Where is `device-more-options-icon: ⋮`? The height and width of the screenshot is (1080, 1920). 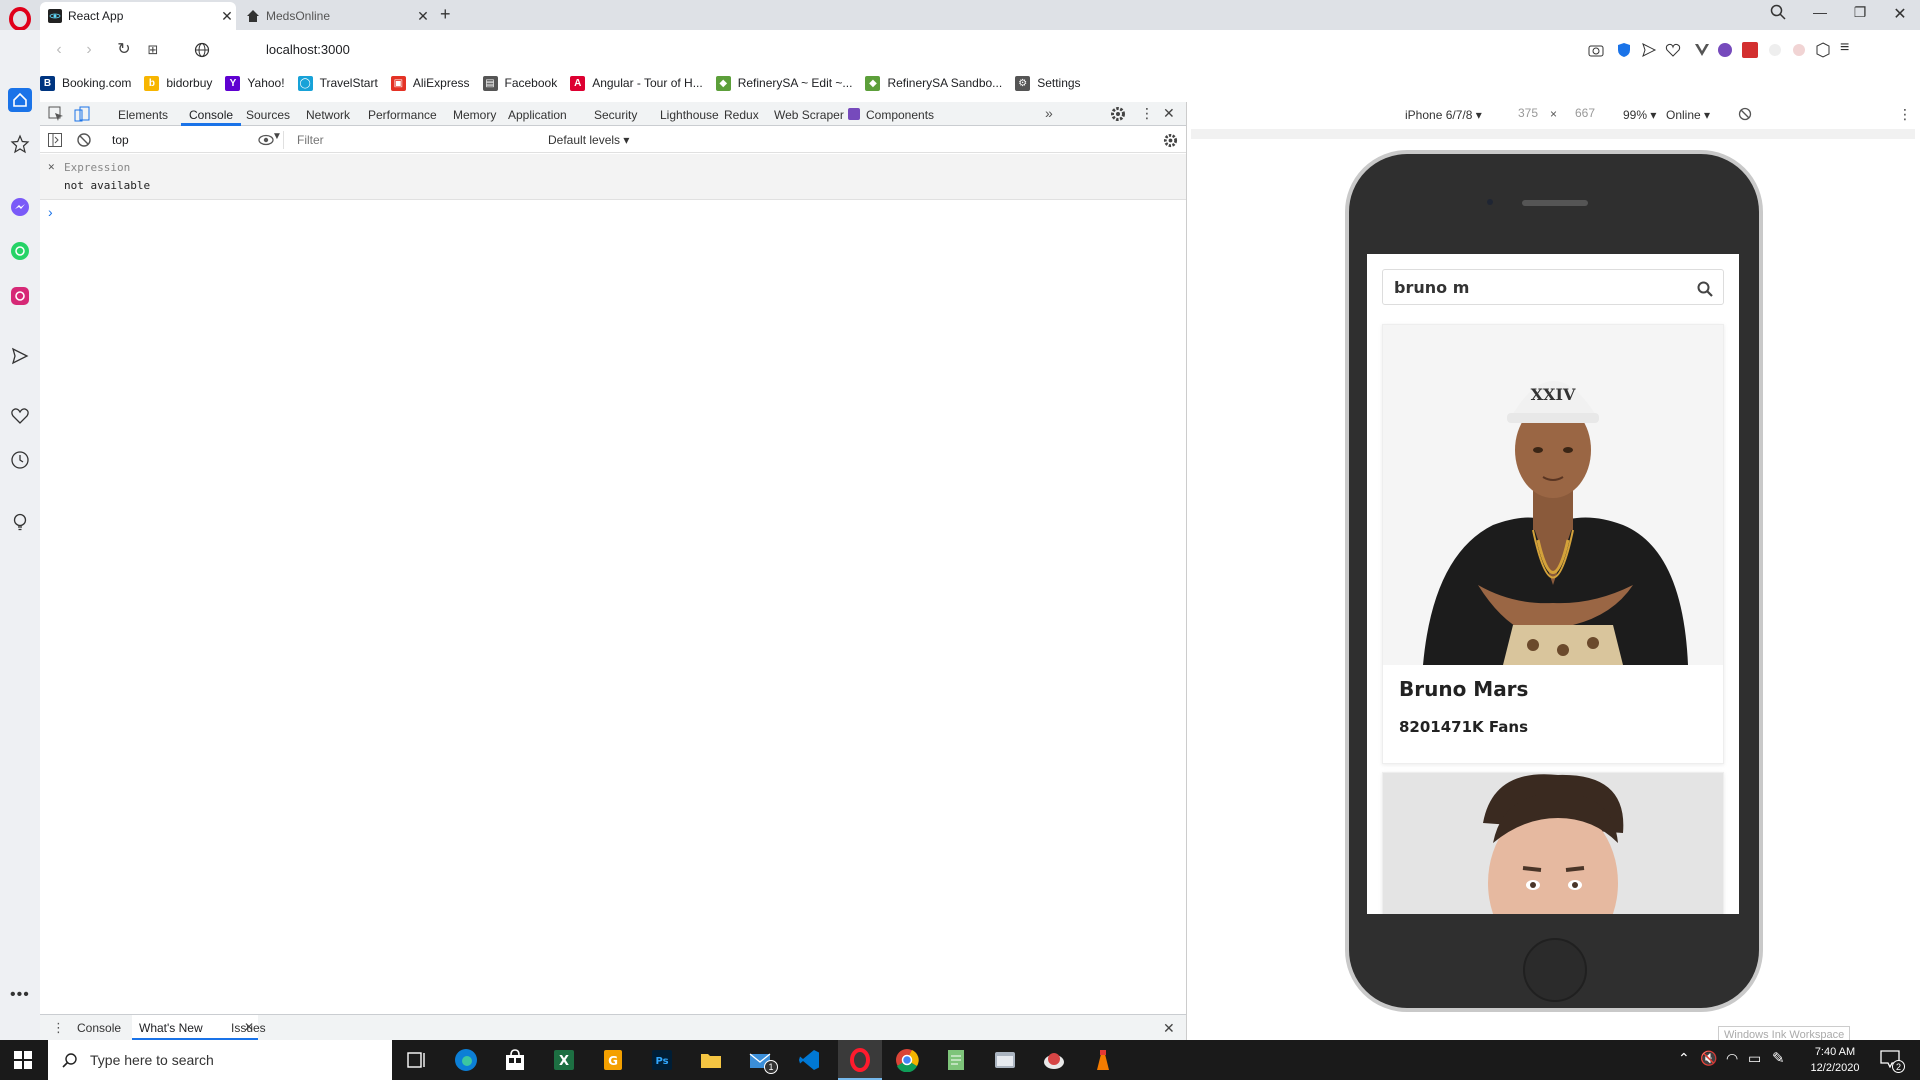
device-more-options-icon: ⋮ is located at coordinates (1905, 114).